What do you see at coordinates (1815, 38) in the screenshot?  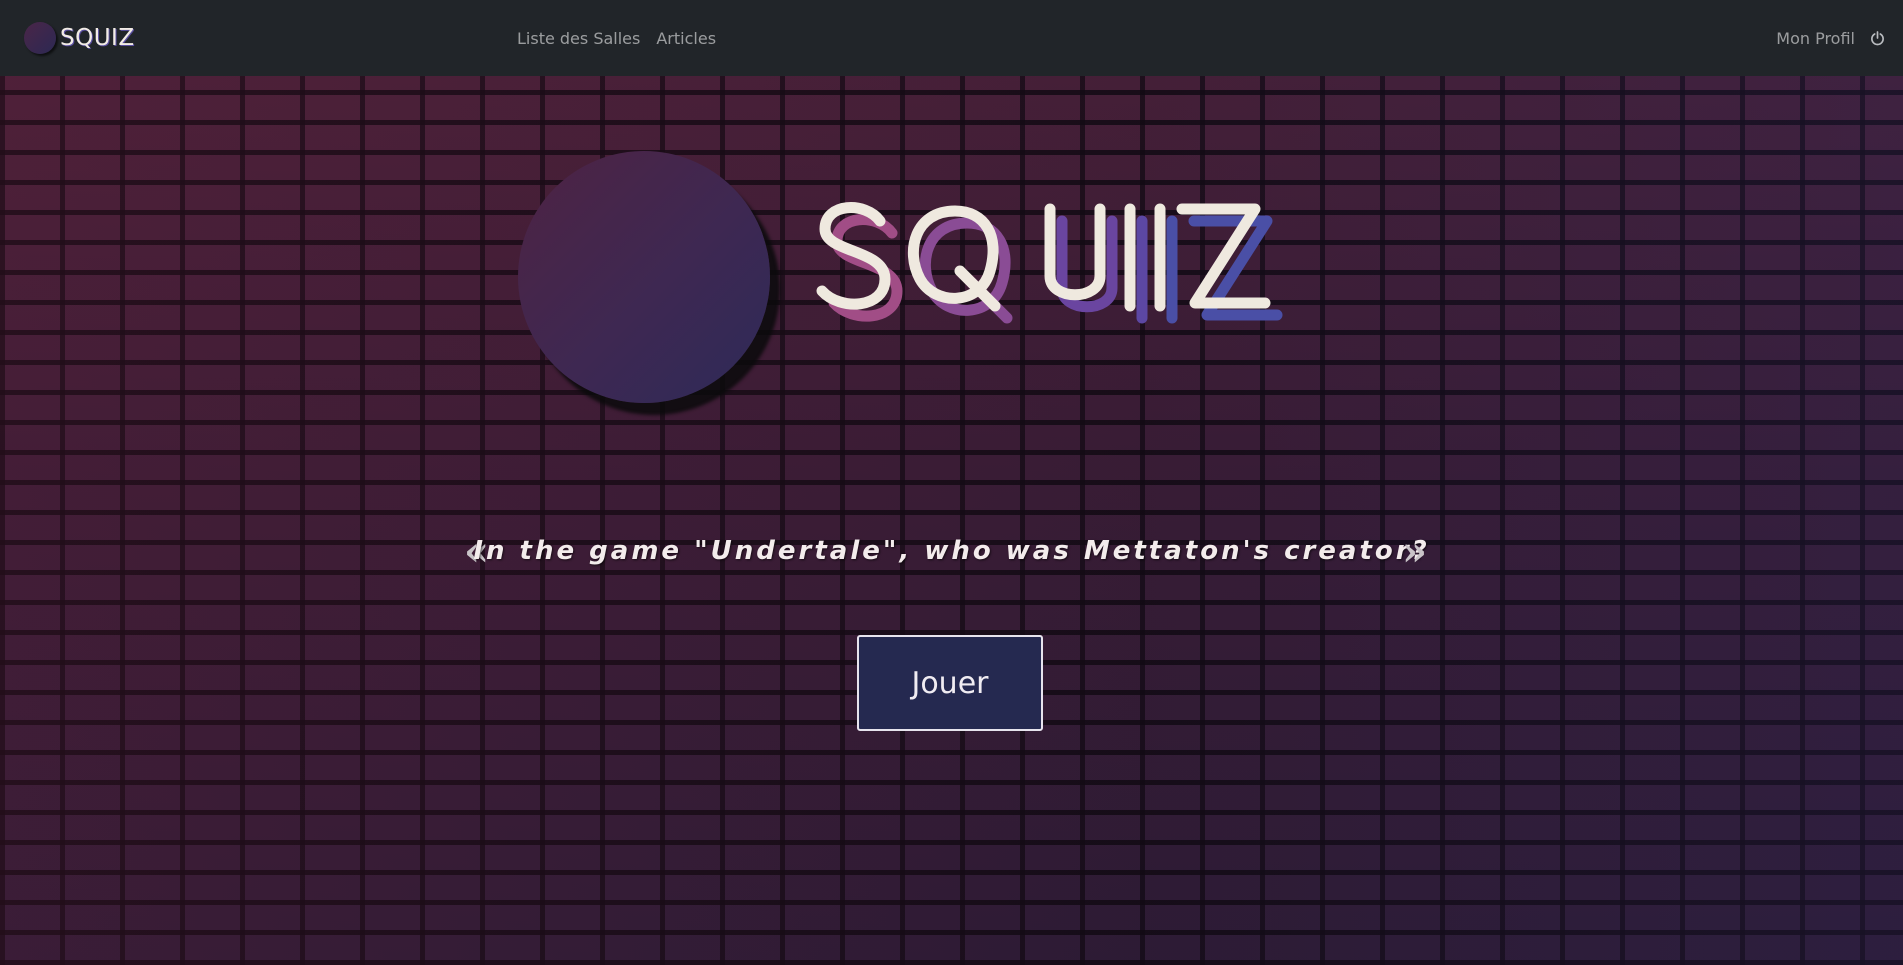 I see `nav-link-profile: Mon Profil` at bounding box center [1815, 38].